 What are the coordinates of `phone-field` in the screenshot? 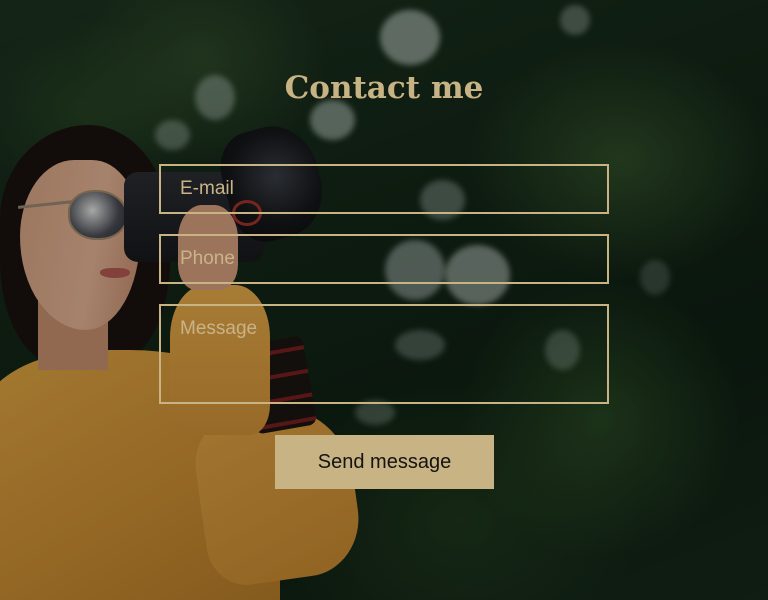 It's located at (384, 259).